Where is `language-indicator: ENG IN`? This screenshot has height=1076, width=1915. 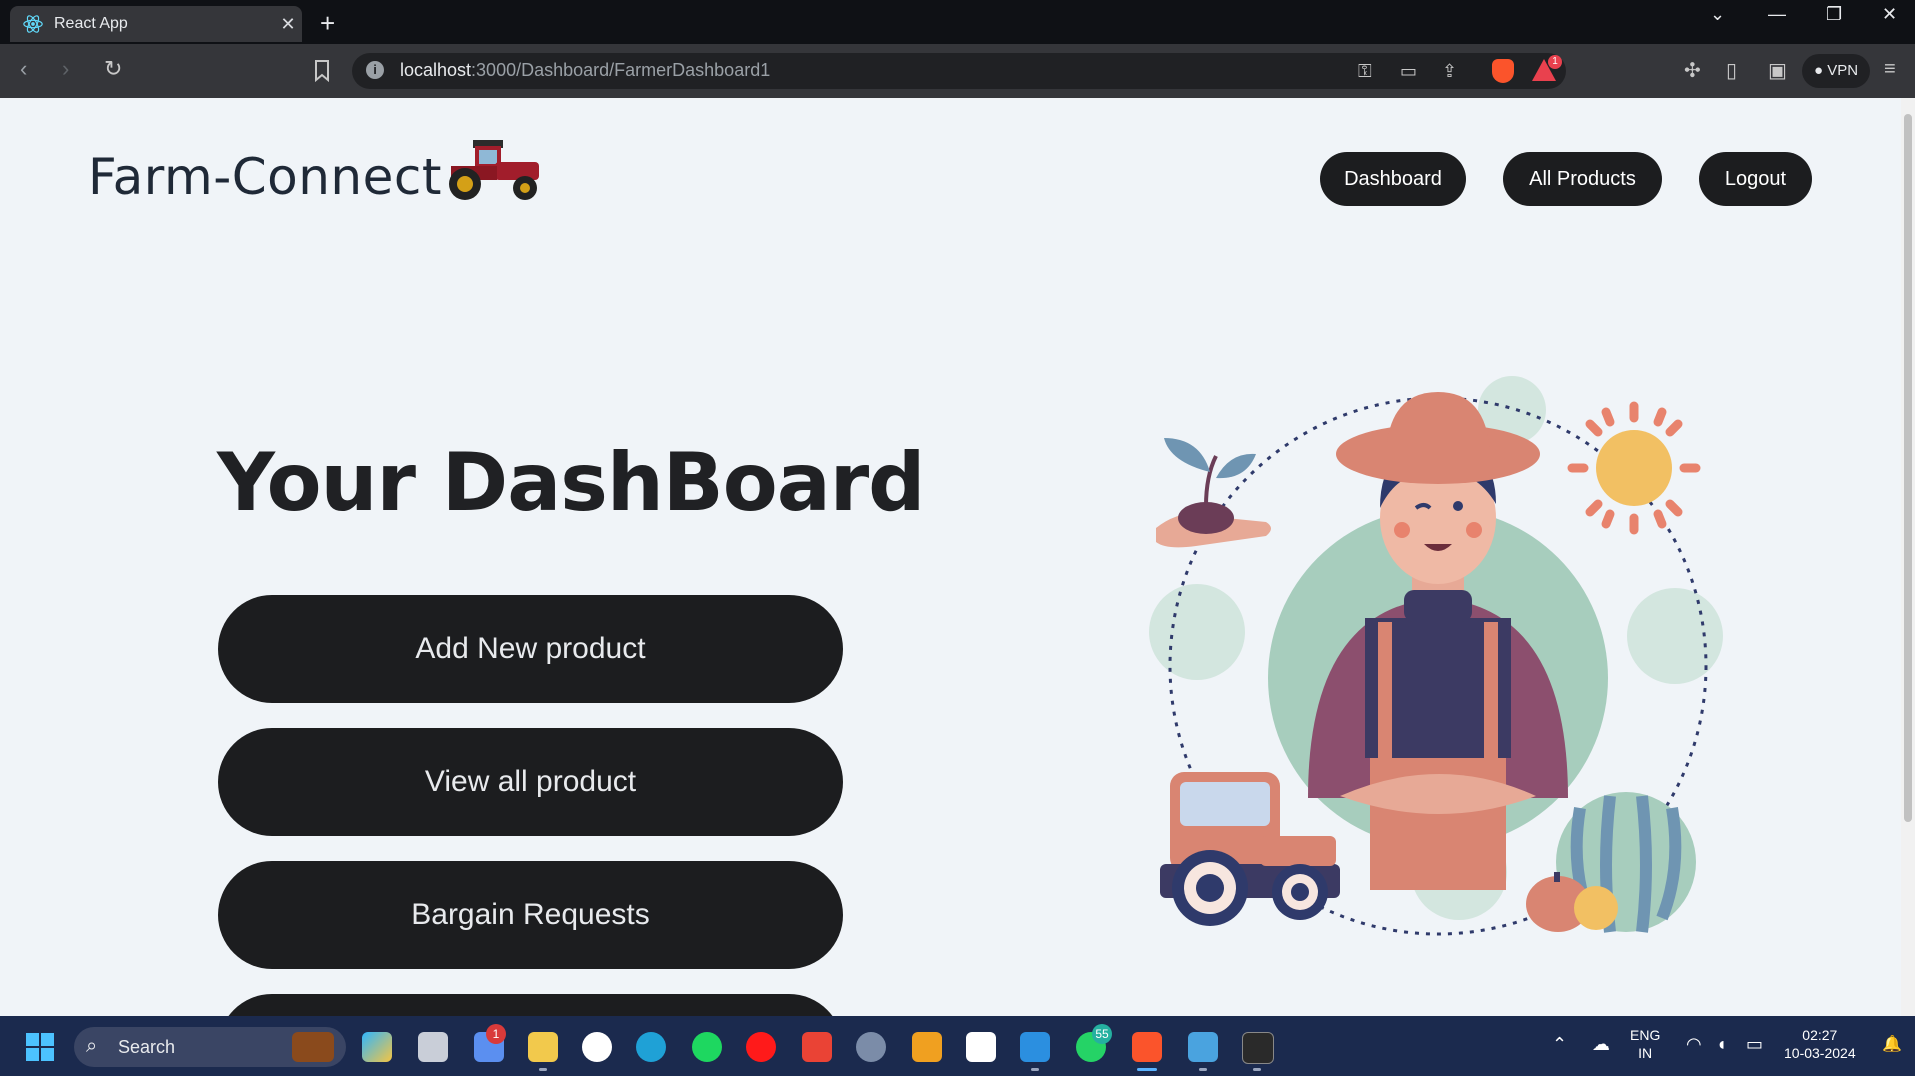 language-indicator: ENG IN is located at coordinates (1645, 1044).